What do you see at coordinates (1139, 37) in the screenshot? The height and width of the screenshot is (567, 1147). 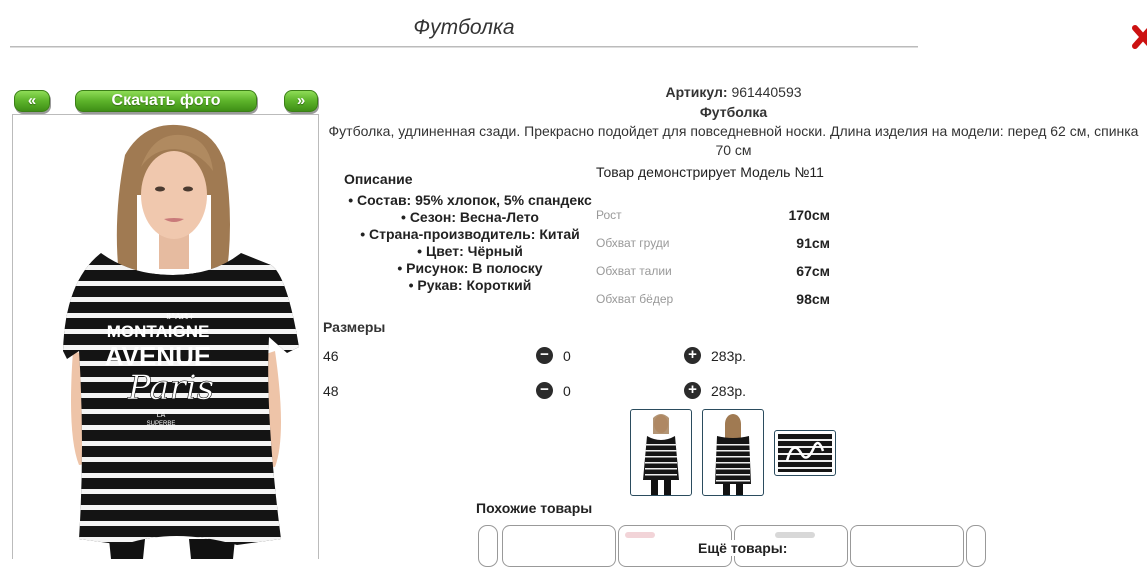 I see `close-icon` at bounding box center [1139, 37].